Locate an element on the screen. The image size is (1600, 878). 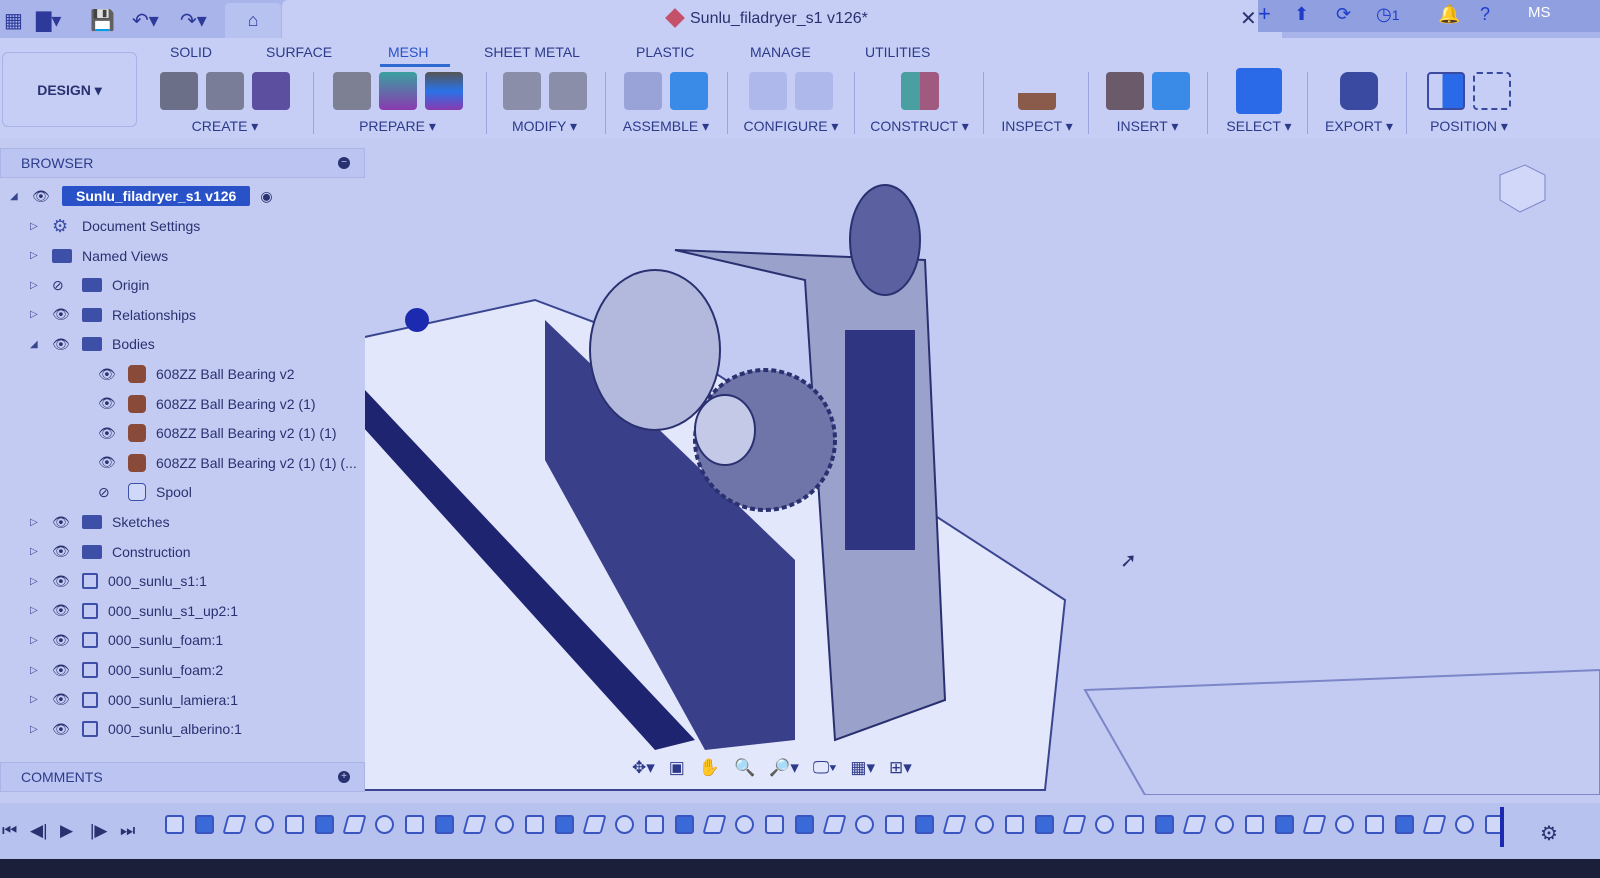
assemble-group: ASSEMBLE ▾ is located at coordinates (666, 105).